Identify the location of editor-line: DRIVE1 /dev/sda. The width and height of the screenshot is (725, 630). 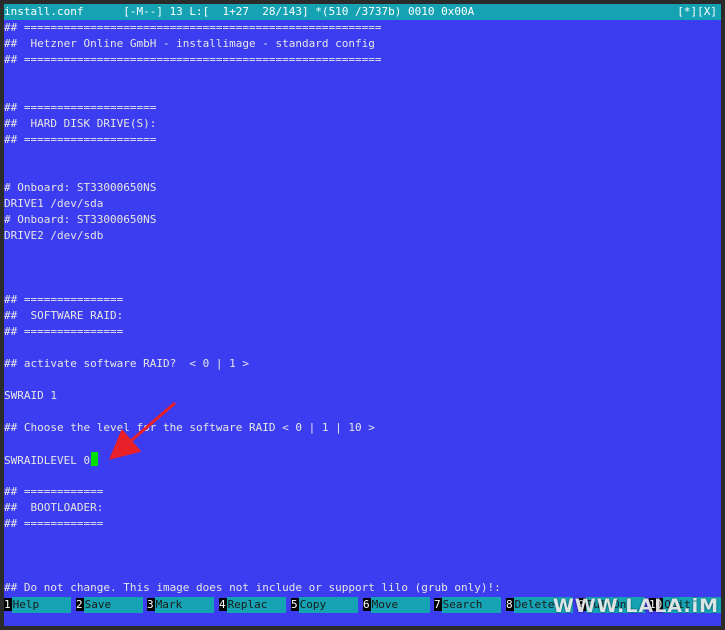
(53, 204).